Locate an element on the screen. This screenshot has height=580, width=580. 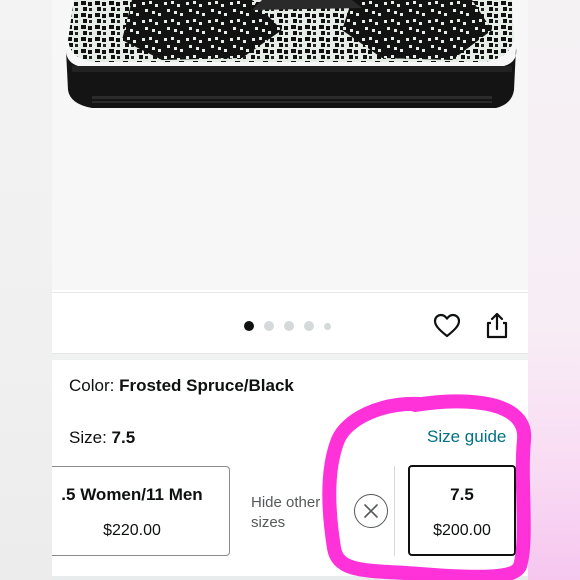
size-option-price: $220.00 is located at coordinates (132, 530).